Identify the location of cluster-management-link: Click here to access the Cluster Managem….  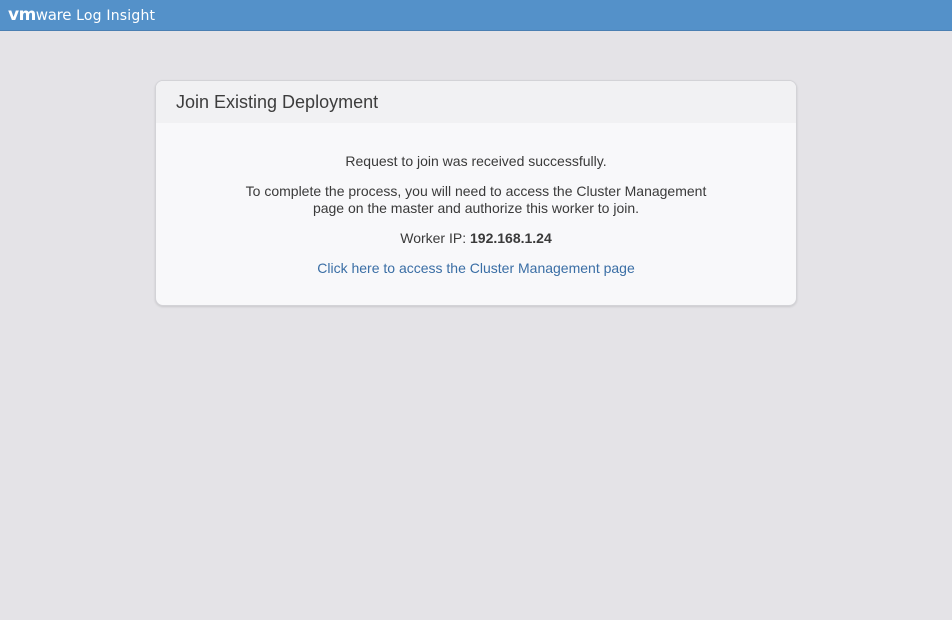
(476, 268).